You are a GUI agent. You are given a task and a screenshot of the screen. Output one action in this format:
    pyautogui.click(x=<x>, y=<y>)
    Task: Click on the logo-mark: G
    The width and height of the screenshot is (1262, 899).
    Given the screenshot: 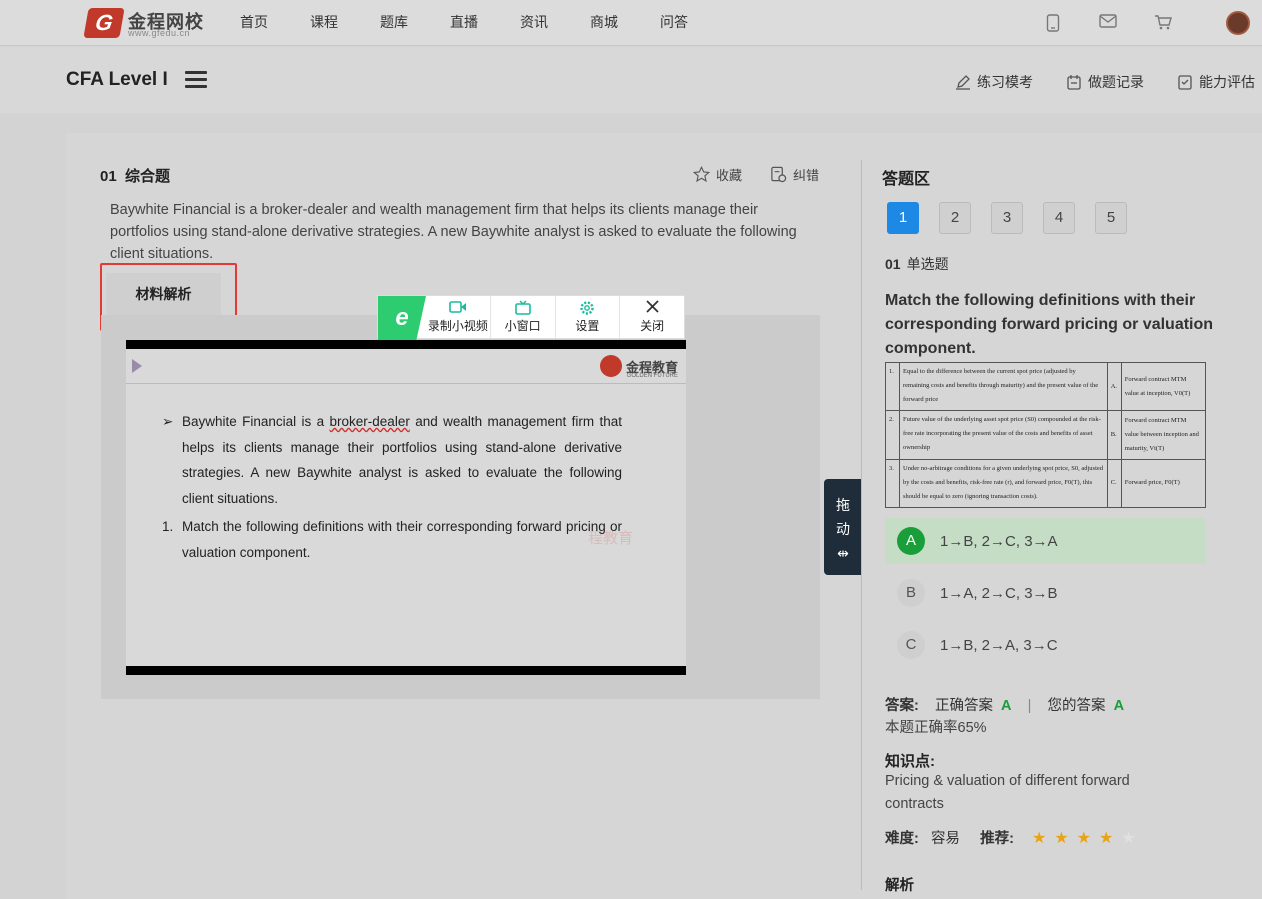 What is the action you would take?
    pyautogui.click(x=104, y=23)
    